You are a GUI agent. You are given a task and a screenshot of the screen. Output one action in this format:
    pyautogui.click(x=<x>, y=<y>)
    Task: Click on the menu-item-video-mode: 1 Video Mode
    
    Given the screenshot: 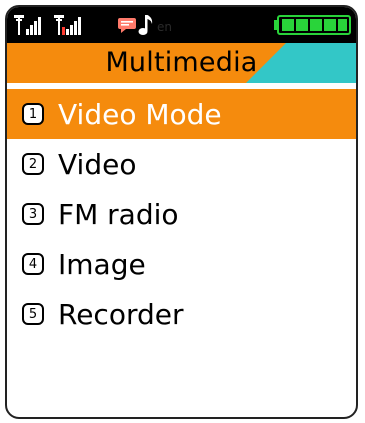 What is the action you would take?
    pyautogui.click(x=181, y=114)
    